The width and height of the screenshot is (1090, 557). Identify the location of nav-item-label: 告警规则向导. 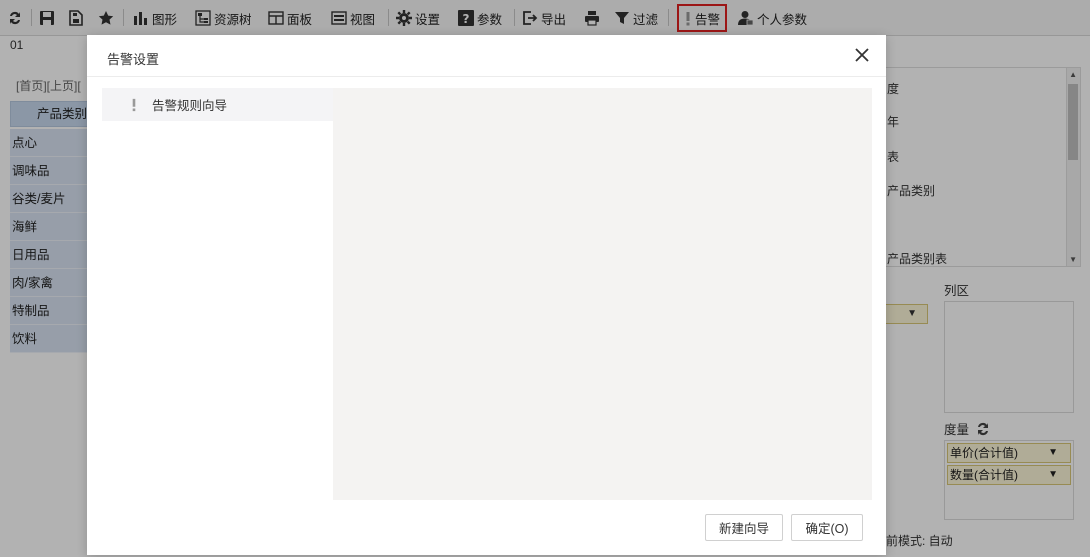
(190, 106).